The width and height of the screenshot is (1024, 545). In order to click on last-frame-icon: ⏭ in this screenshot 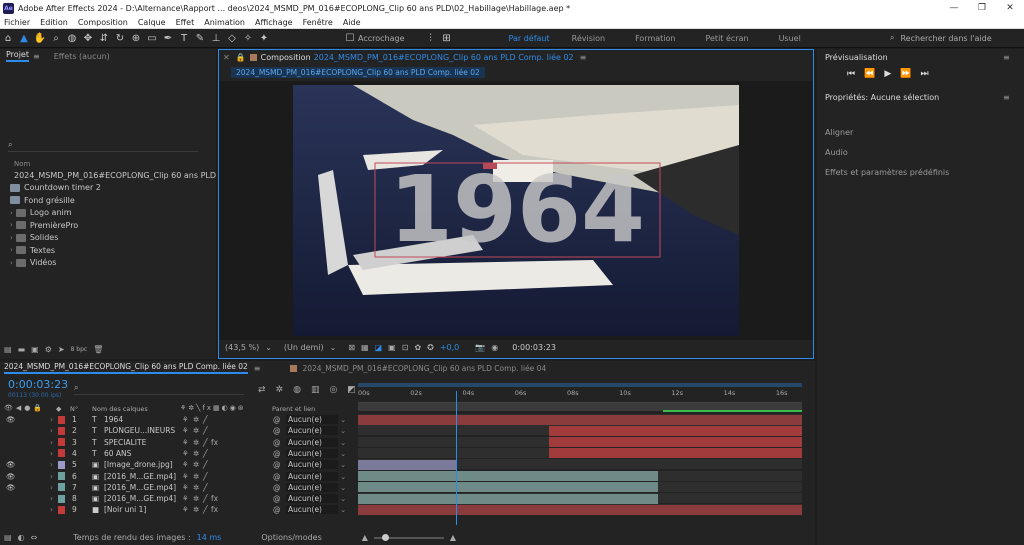, I will do `click(924, 74)`.